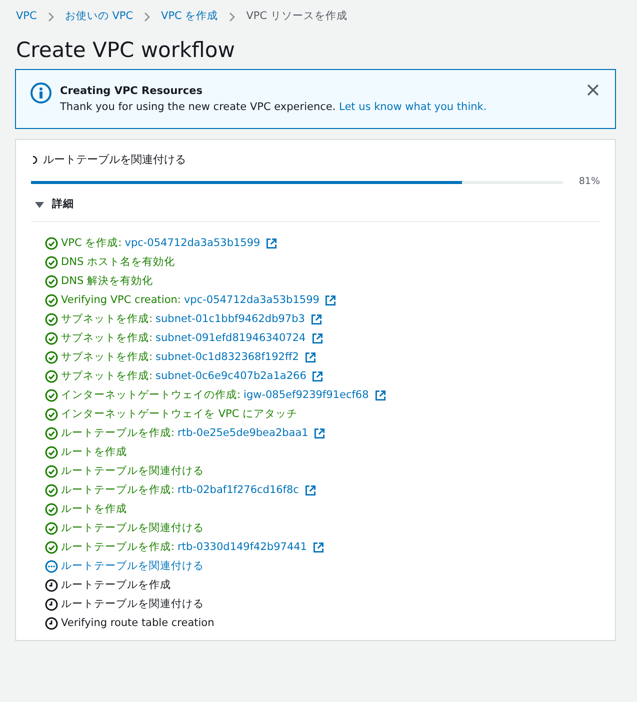 The height and width of the screenshot is (702, 637). Describe the element at coordinates (593, 90) in the screenshot. I see `close-button` at that location.